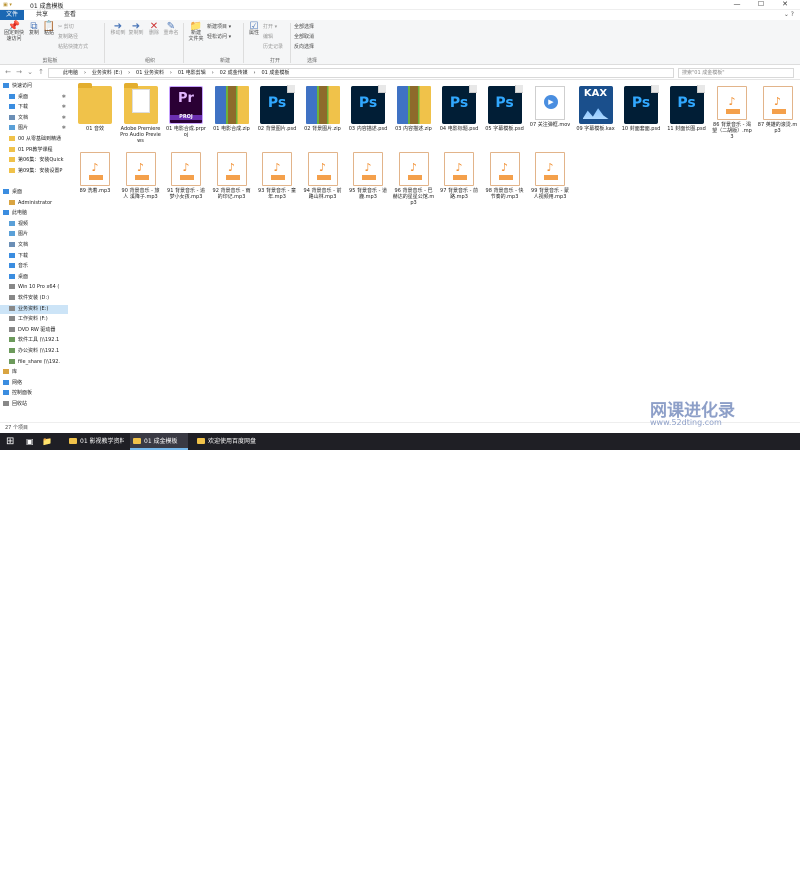 Image resolution: width=800 pixels, height=874 pixels. Describe the element at coordinates (268, 37) in the screenshot. I see `edit-button: 编辑` at that location.